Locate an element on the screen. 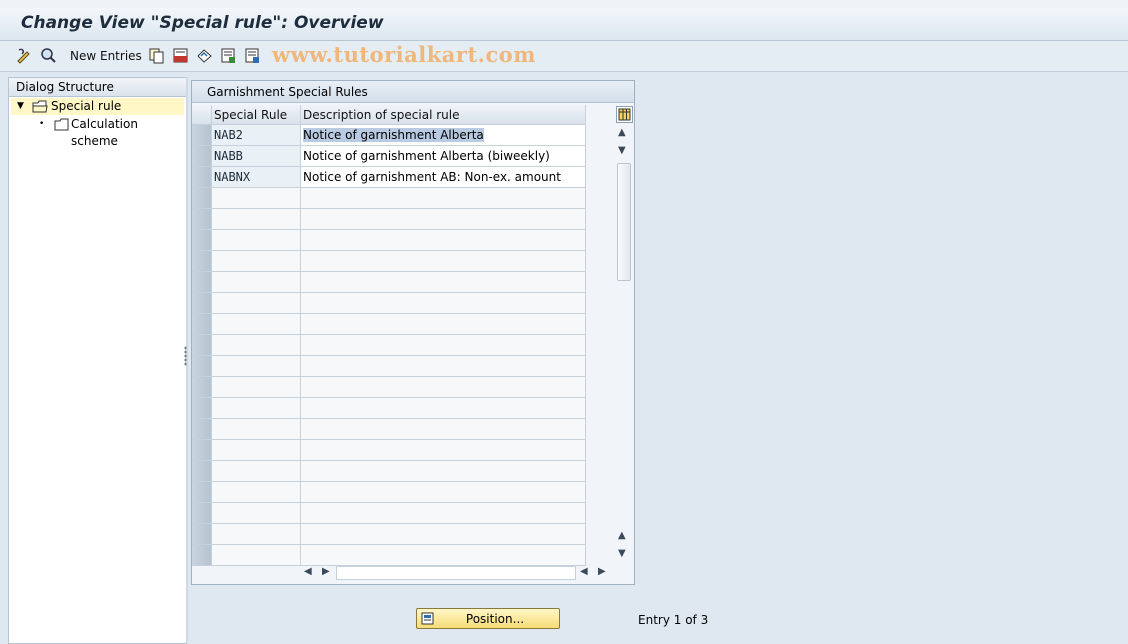 This screenshot has width=1128, height=644. scroll-up-icon: ▲ is located at coordinates (622, 133).